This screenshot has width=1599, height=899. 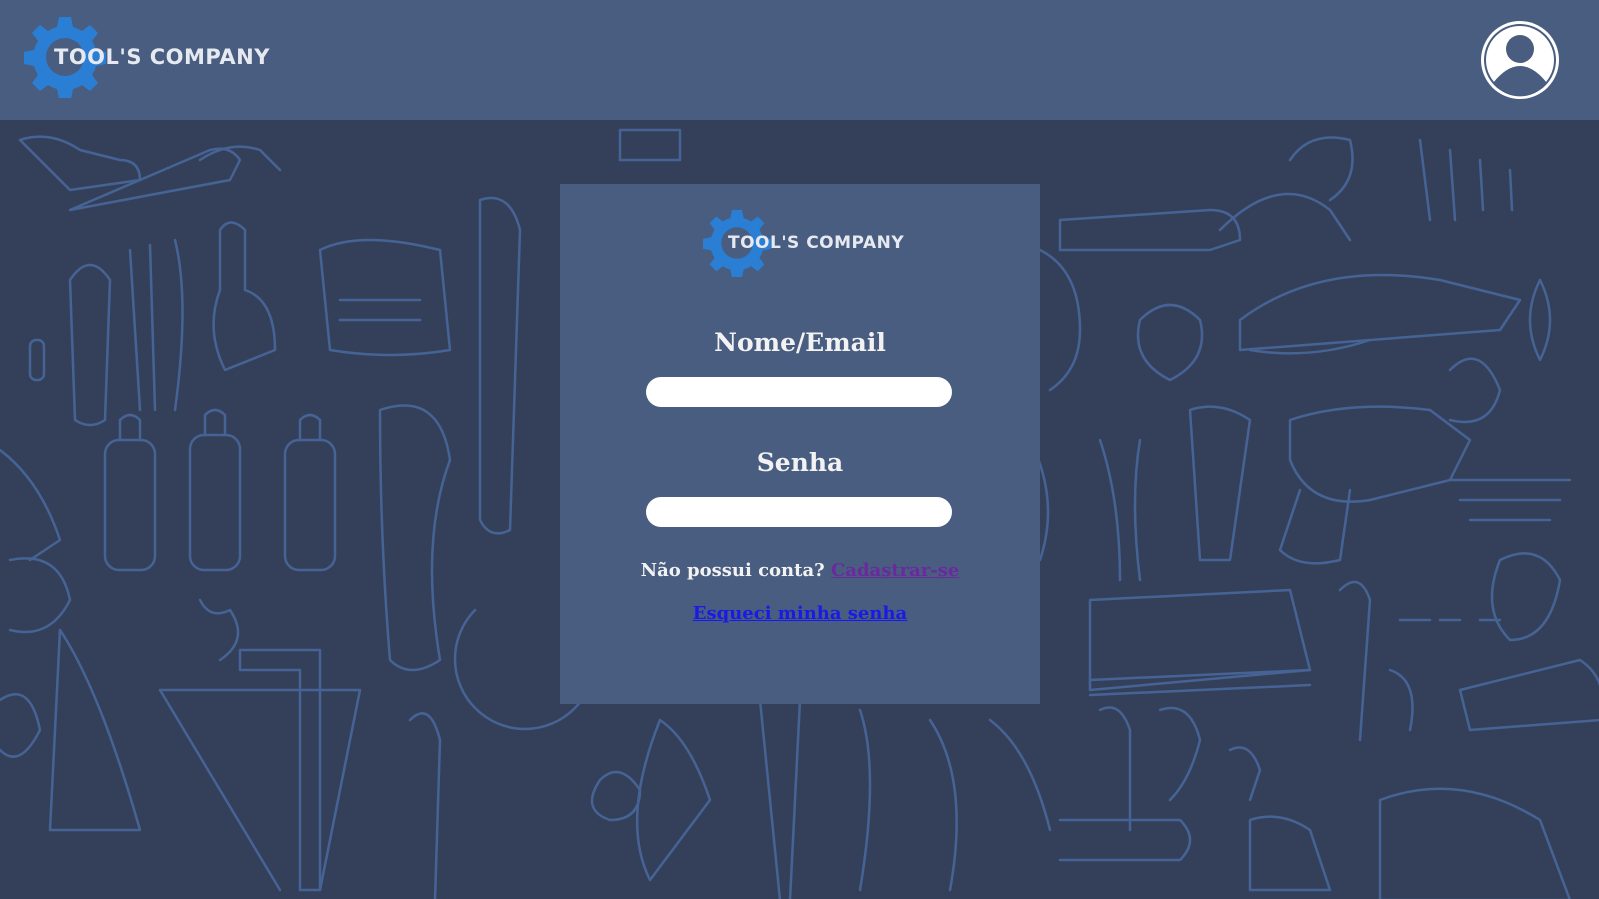 I want to click on card-logo-text: TOOL'S COMPANY, so click(x=816, y=243).